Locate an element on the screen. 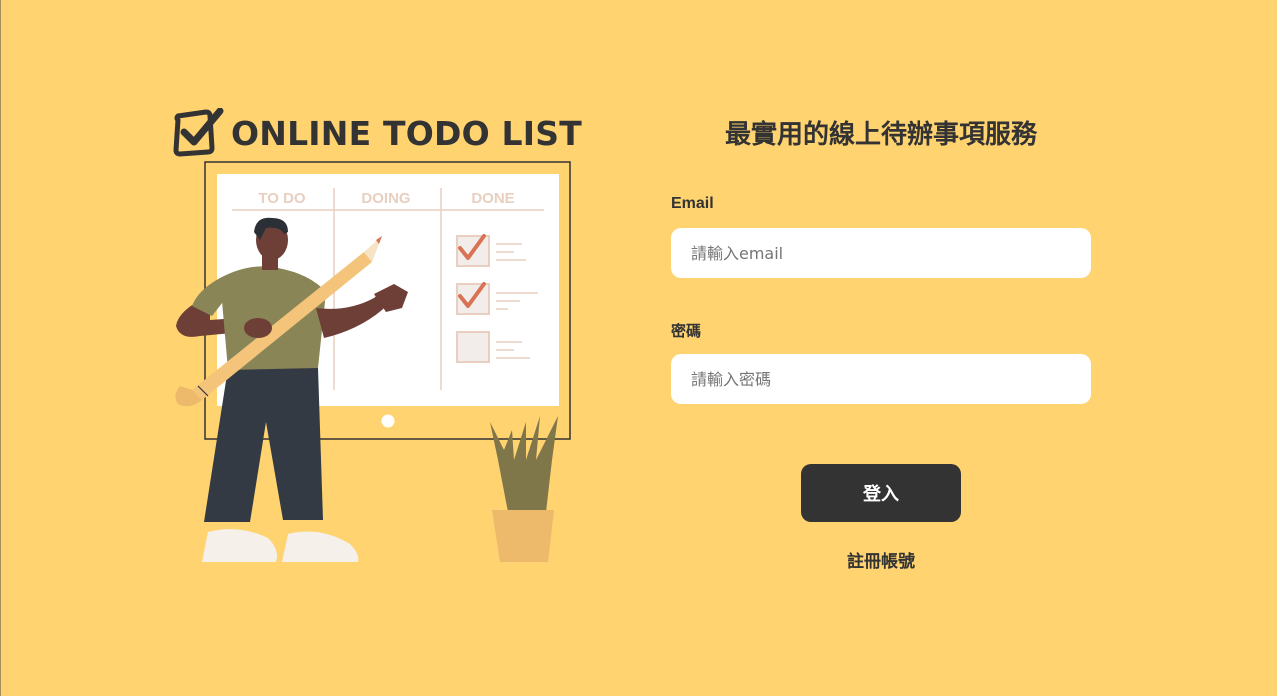 The height and width of the screenshot is (696, 1277). column-done: DONE is located at coordinates (492, 198).